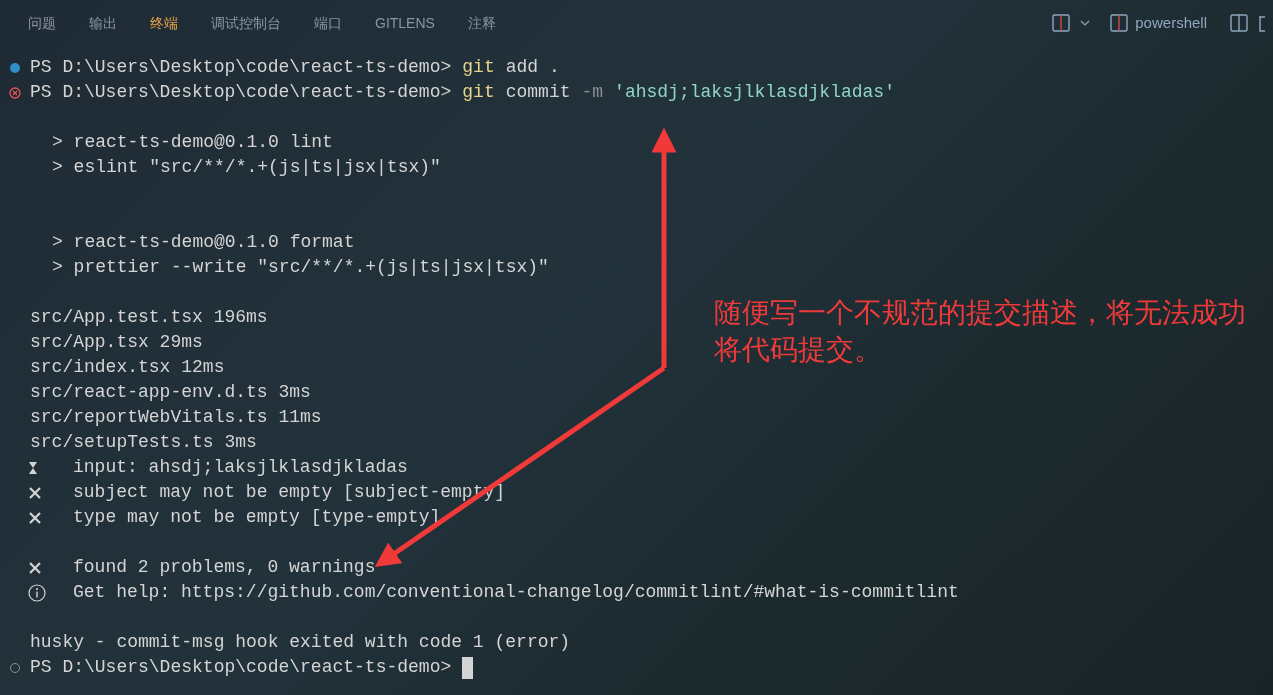  I want to click on output-line: > eslint "src/**/*.+(js|ts|jsx|tsx)", so click(246, 167).